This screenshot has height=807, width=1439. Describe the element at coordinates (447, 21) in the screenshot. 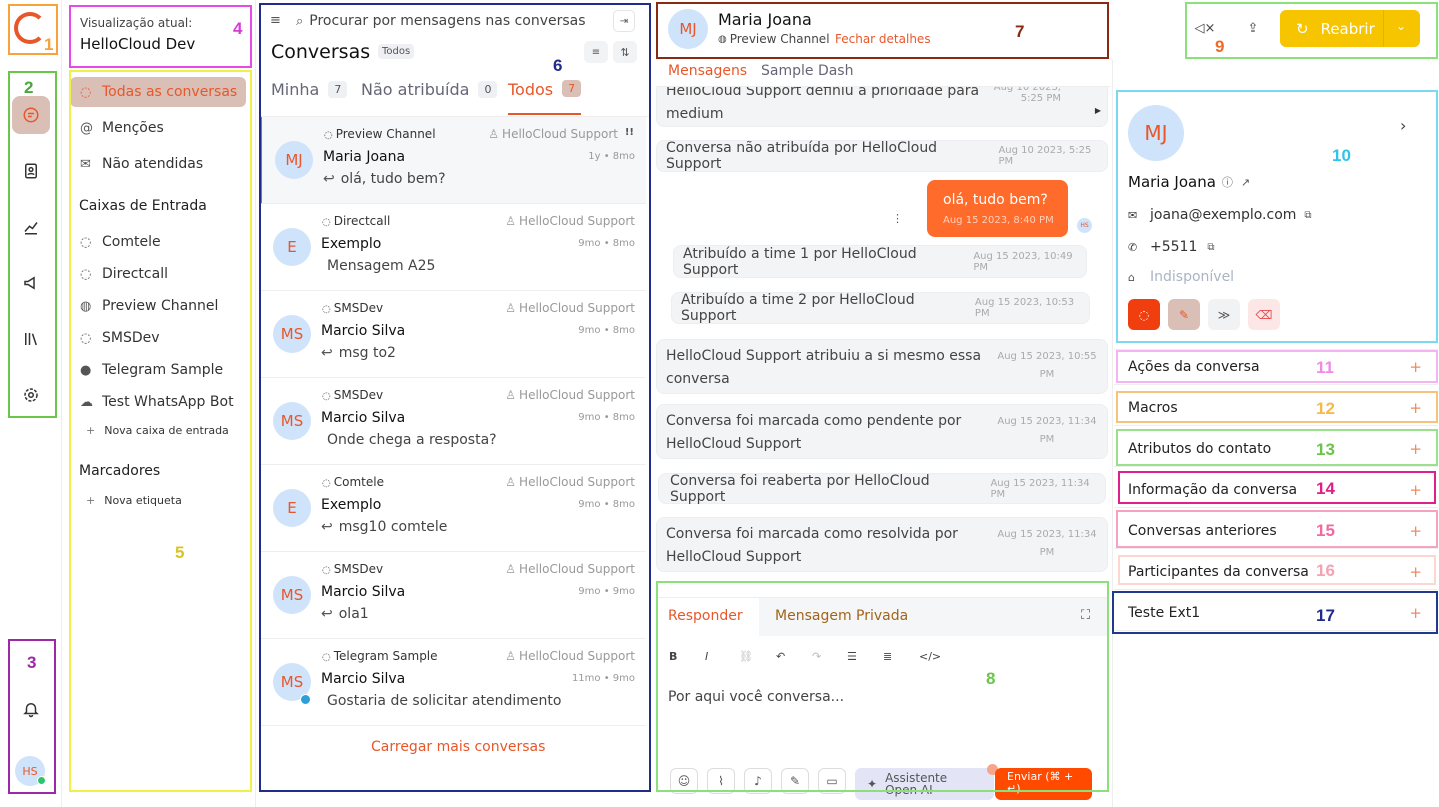

I see `search-input: Procurar por mensagens nas conversas` at that location.